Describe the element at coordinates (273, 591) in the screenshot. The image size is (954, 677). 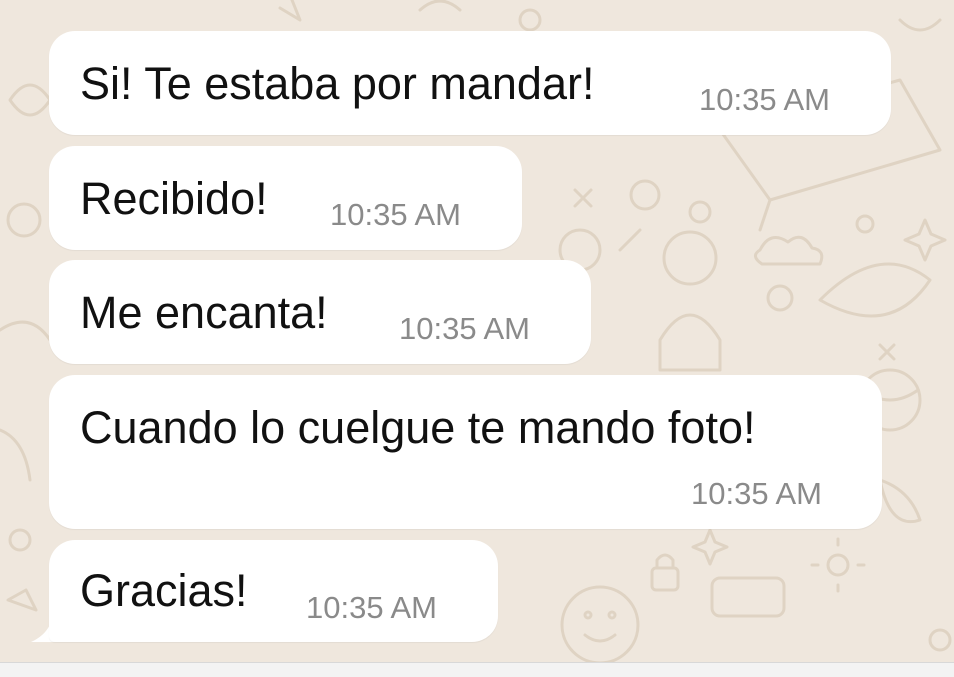
I see `message-bubble: Gracias! 10:35 AM` at that location.